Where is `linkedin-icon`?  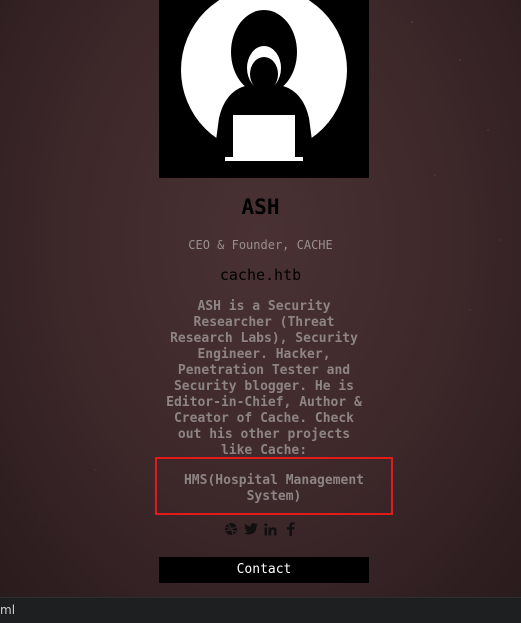
linkedin-icon is located at coordinates (271, 529).